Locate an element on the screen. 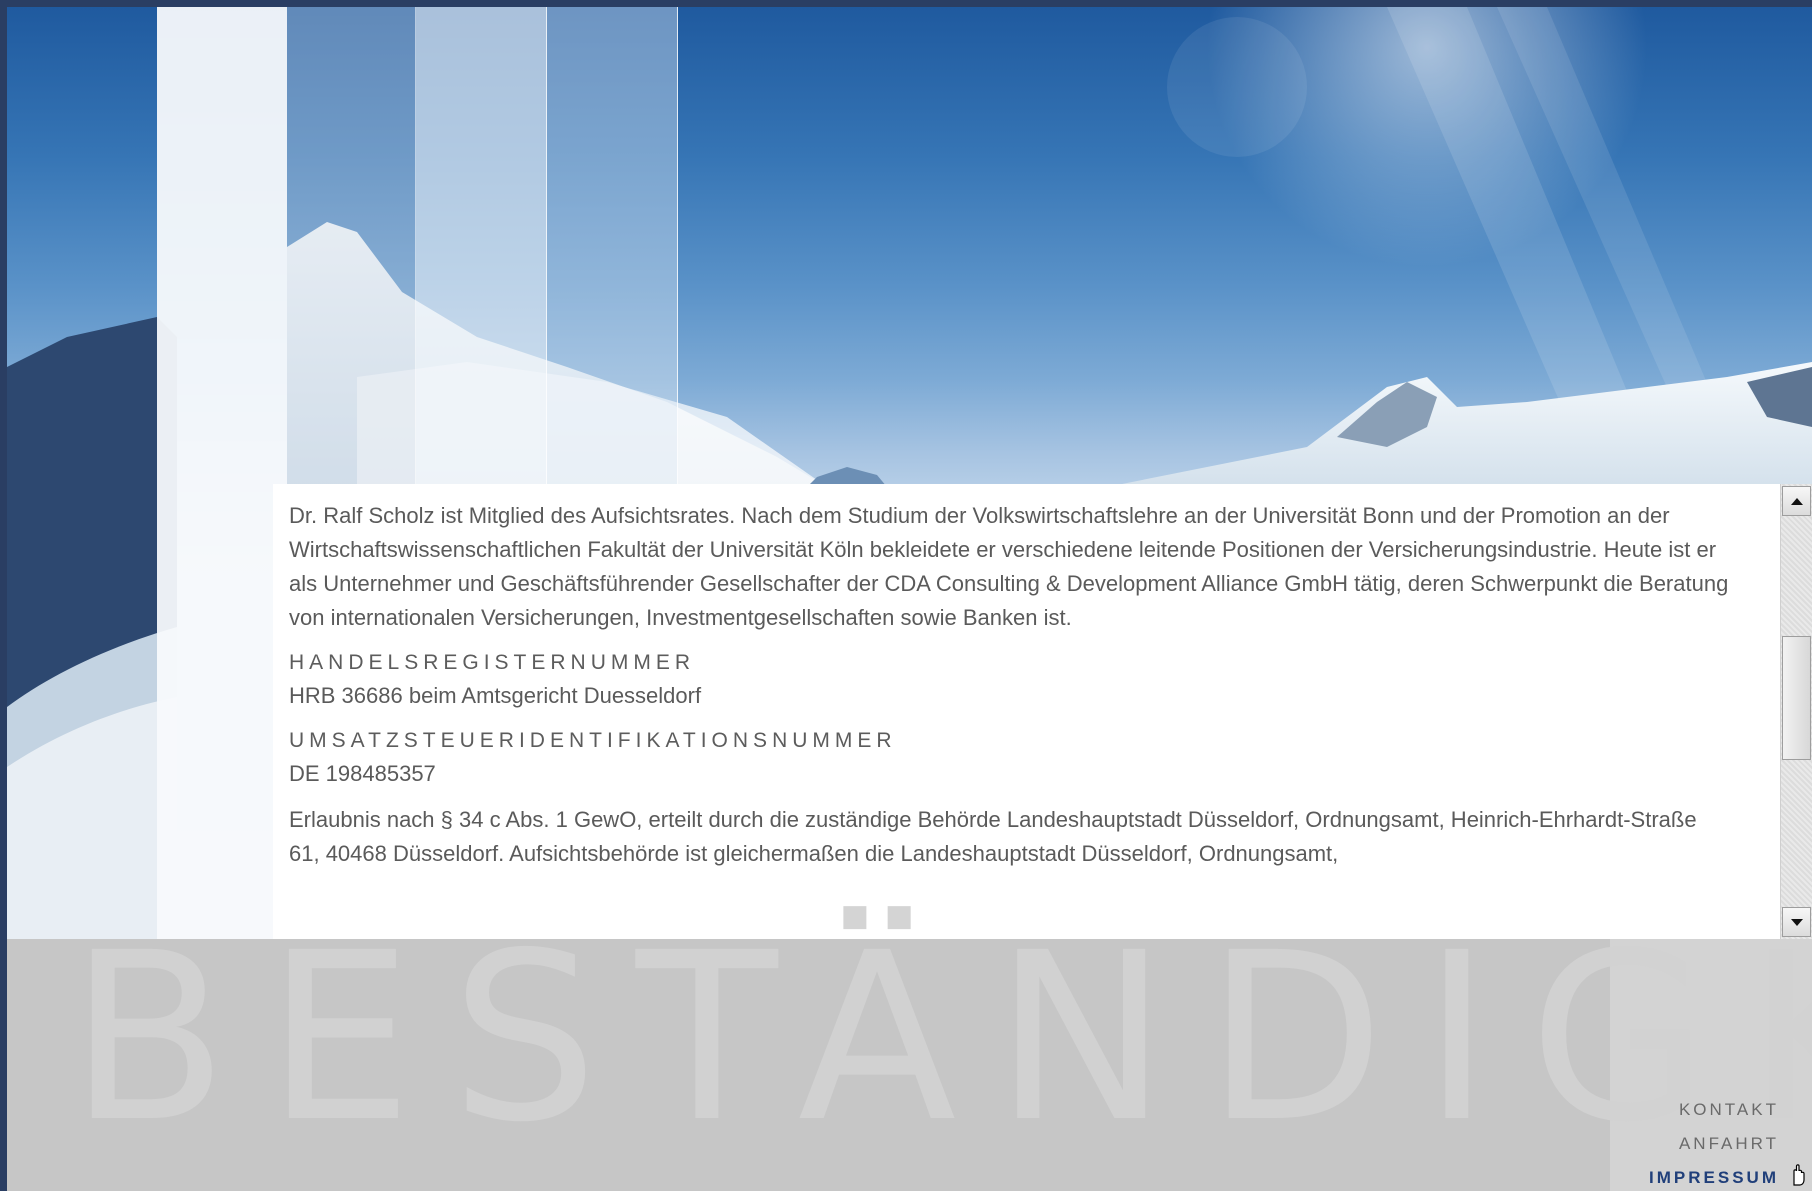 This screenshot has height=1191, width=1812. footer-navigation: KONTAKT ANFAHRT IMPRESSUM is located at coordinates (1714, 1142).